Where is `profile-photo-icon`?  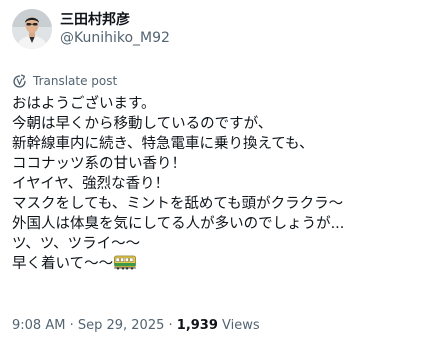
profile-photo-icon is located at coordinates (32, 29).